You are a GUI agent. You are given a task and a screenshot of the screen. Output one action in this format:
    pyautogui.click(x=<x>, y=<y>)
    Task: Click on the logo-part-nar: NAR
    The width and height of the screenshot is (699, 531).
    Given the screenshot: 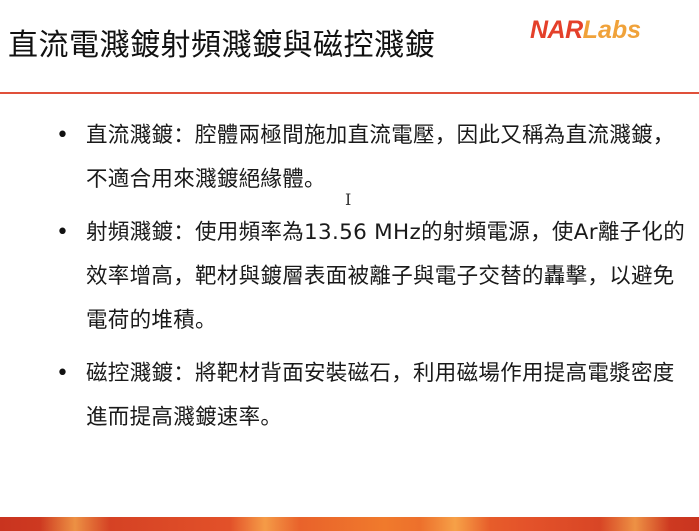 What is the action you would take?
    pyautogui.click(x=556, y=30)
    